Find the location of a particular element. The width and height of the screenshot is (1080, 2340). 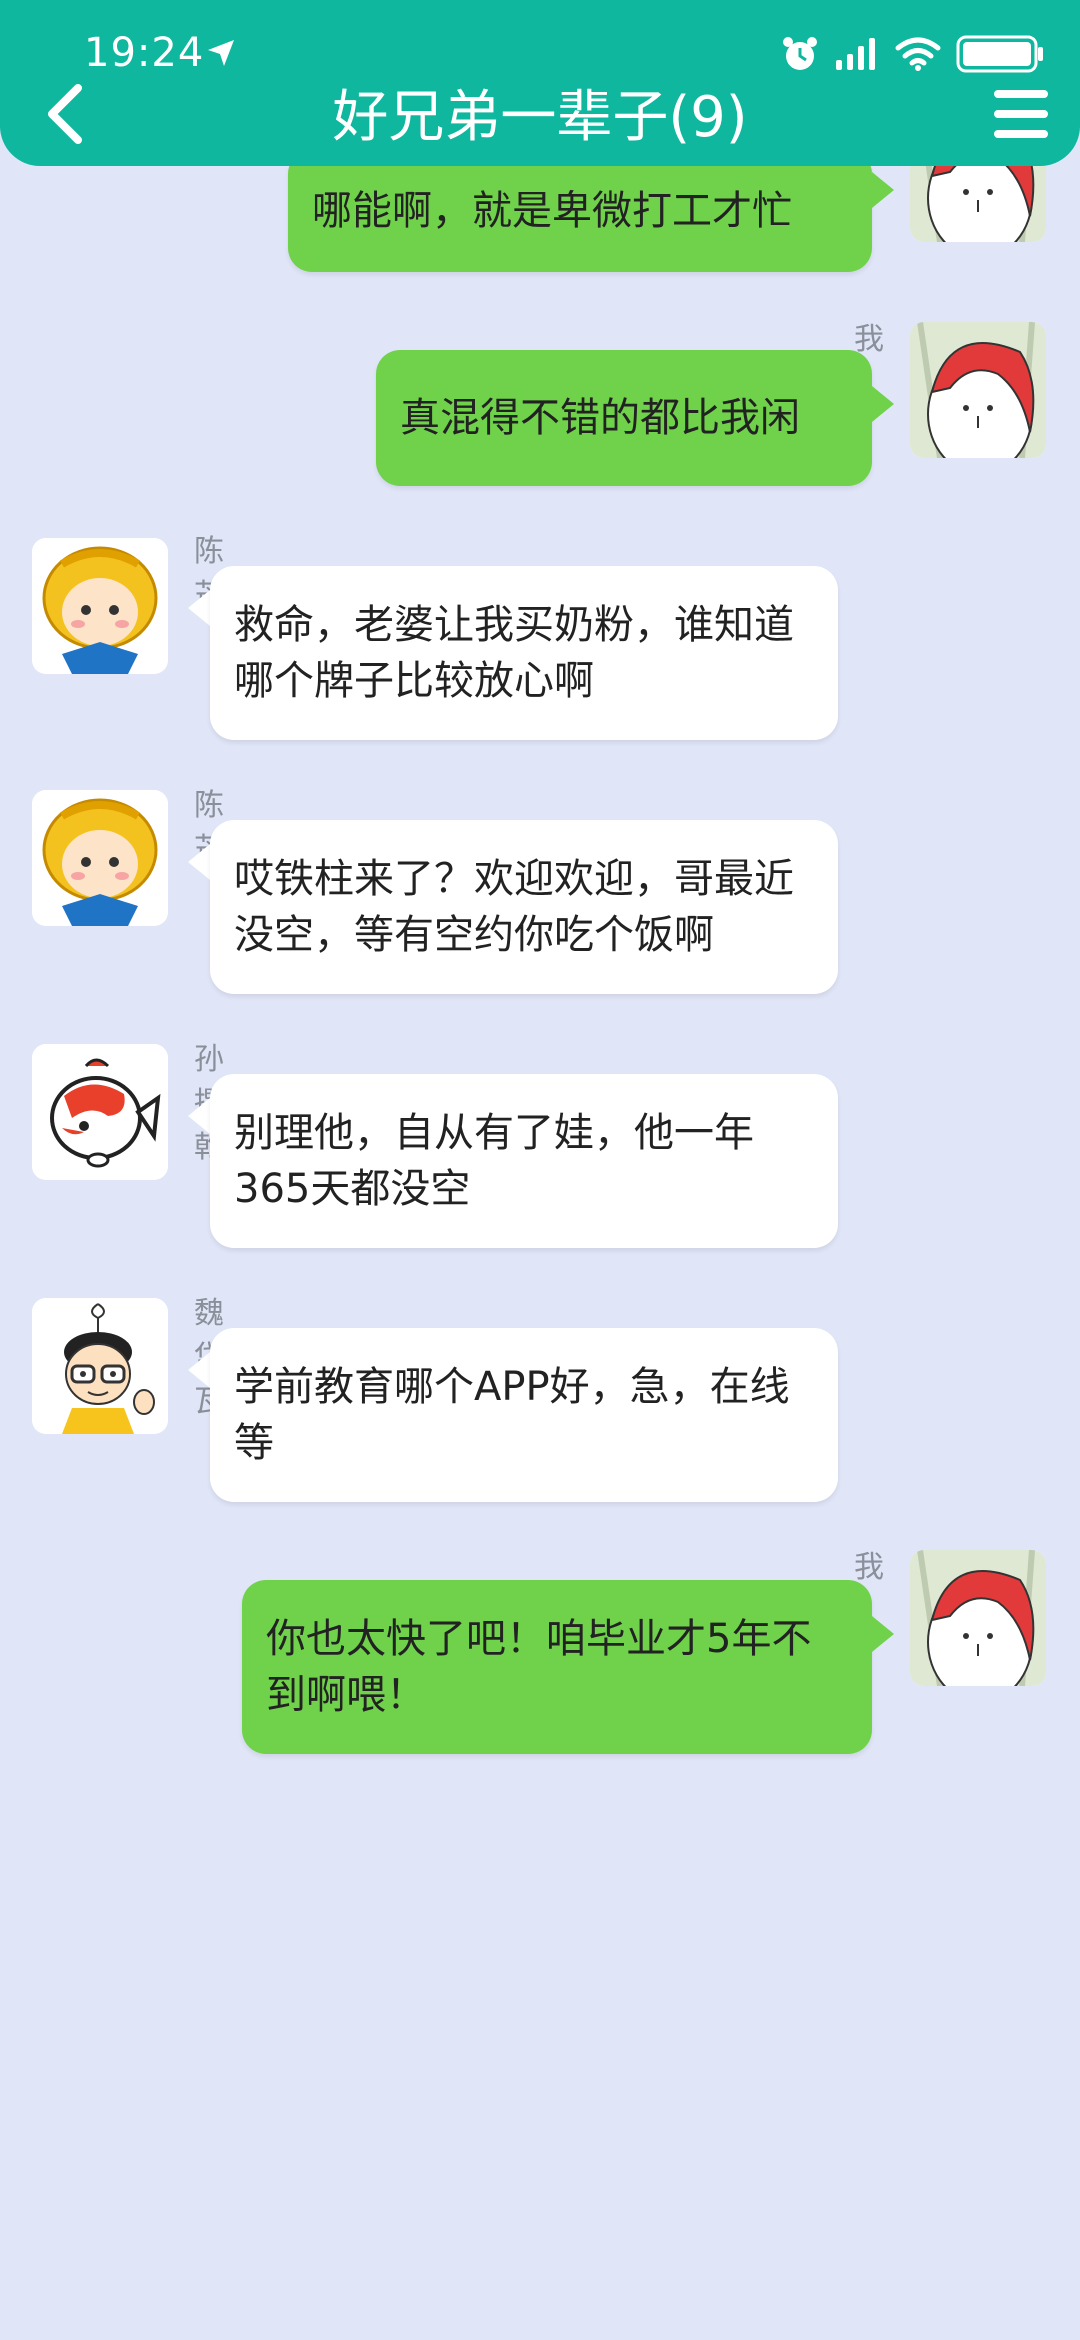

message-bubble: 别理他，自从有了娃，他一年365天都没空 is located at coordinates (524, 1161).